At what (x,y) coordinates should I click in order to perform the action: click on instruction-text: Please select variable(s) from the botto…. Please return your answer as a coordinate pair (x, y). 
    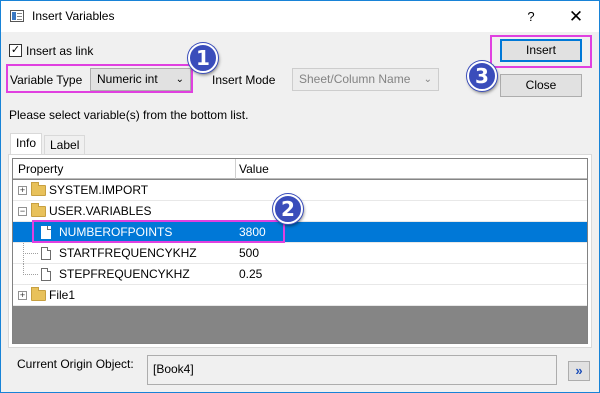
    Looking at the image, I should click on (129, 115).